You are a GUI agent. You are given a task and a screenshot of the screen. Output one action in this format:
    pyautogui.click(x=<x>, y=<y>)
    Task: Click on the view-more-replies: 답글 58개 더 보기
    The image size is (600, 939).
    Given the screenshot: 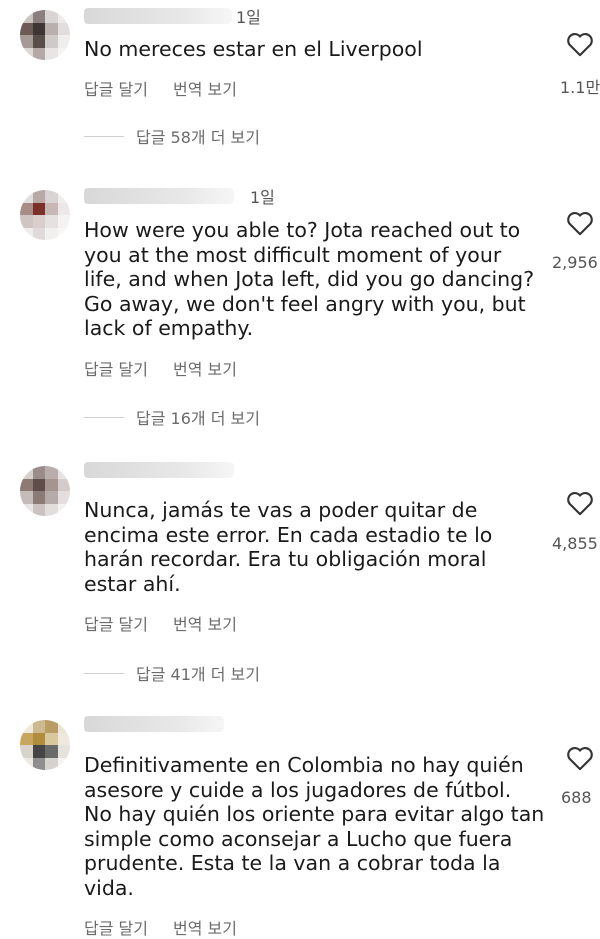 What is the action you would take?
    pyautogui.click(x=172, y=136)
    